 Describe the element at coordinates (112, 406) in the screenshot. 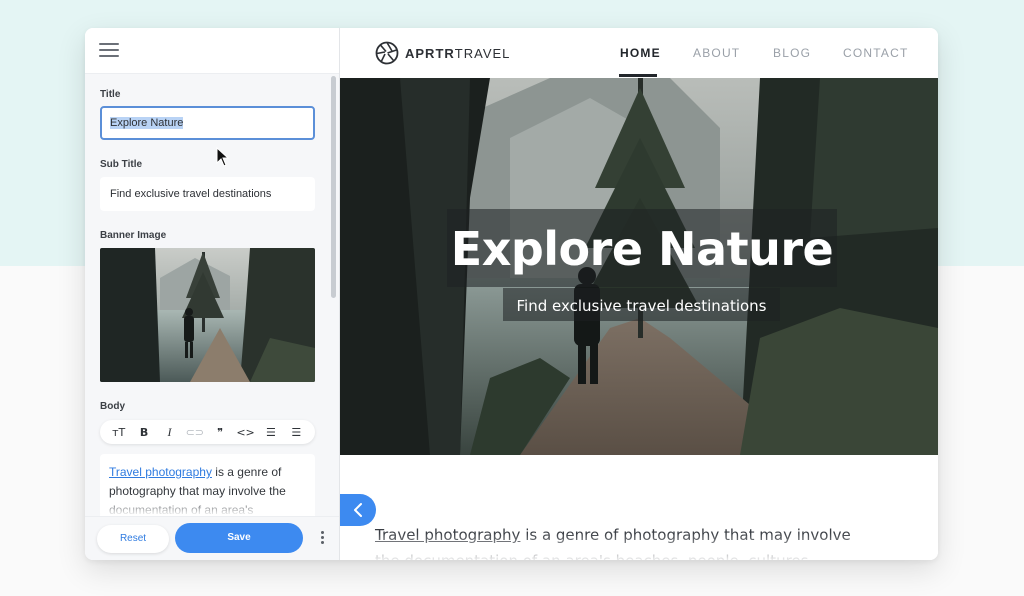

I see `body-label: Body` at that location.